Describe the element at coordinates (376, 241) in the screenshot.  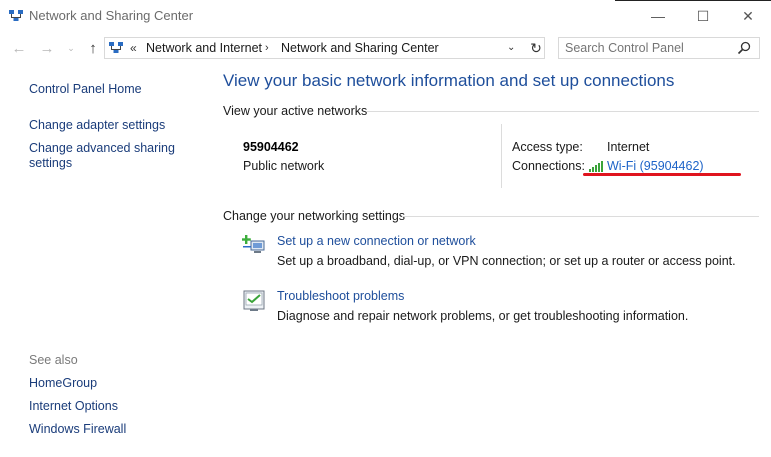
I see `setup-connection-link: Set up a new connection or network` at that location.